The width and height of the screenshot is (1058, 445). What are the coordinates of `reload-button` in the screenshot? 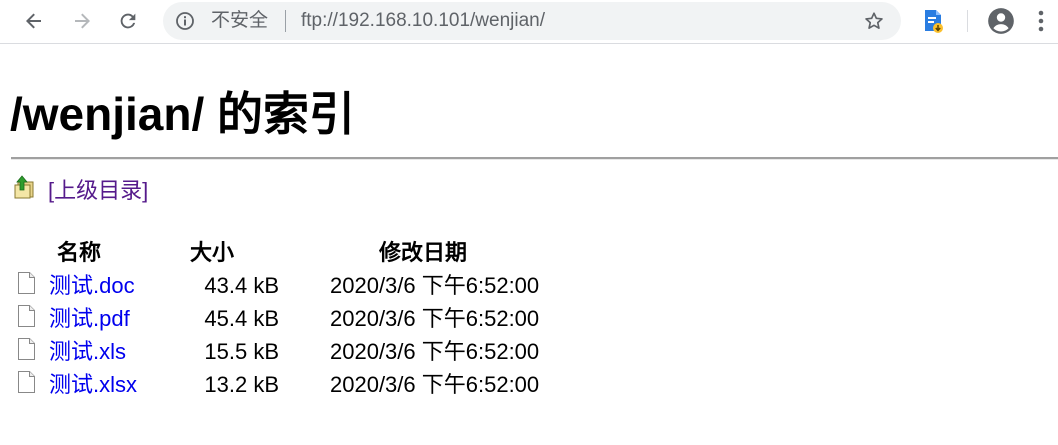 It's located at (128, 21).